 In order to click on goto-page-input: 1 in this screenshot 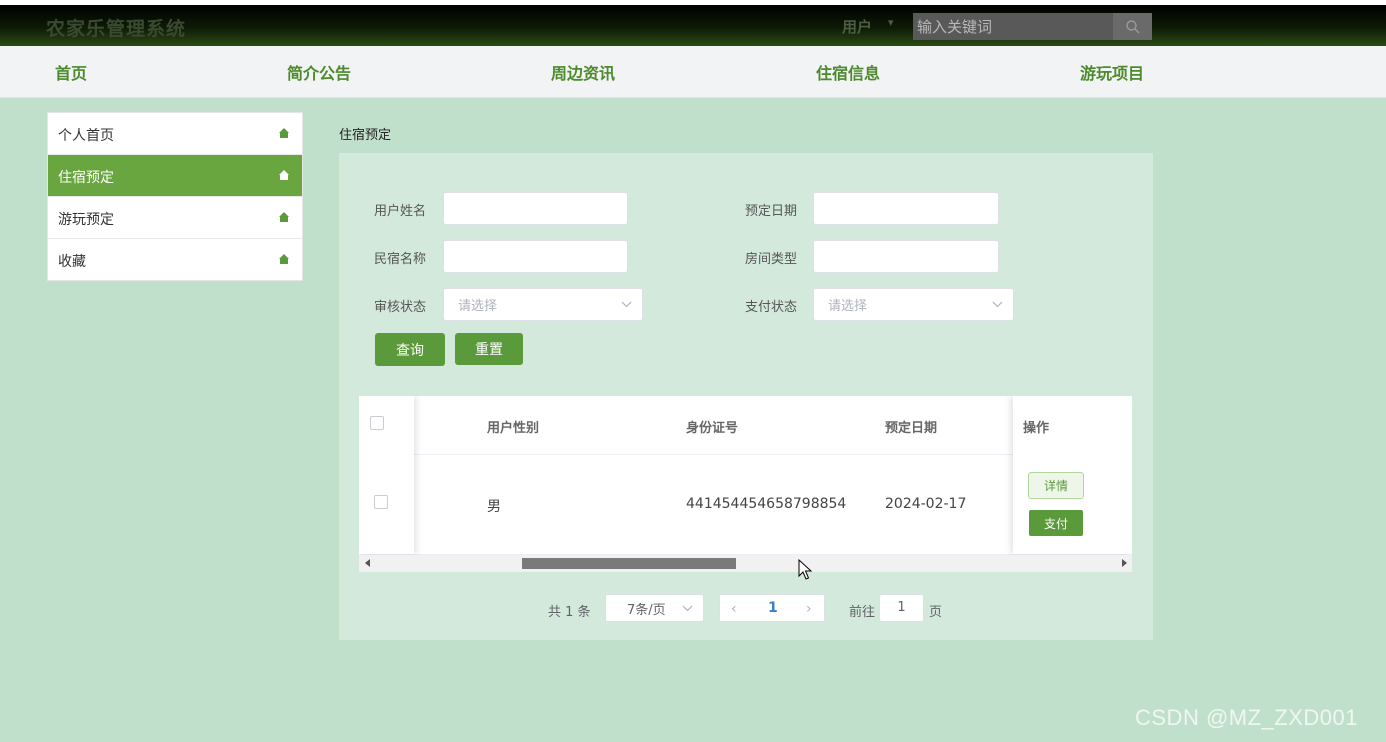, I will do `click(901, 608)`.